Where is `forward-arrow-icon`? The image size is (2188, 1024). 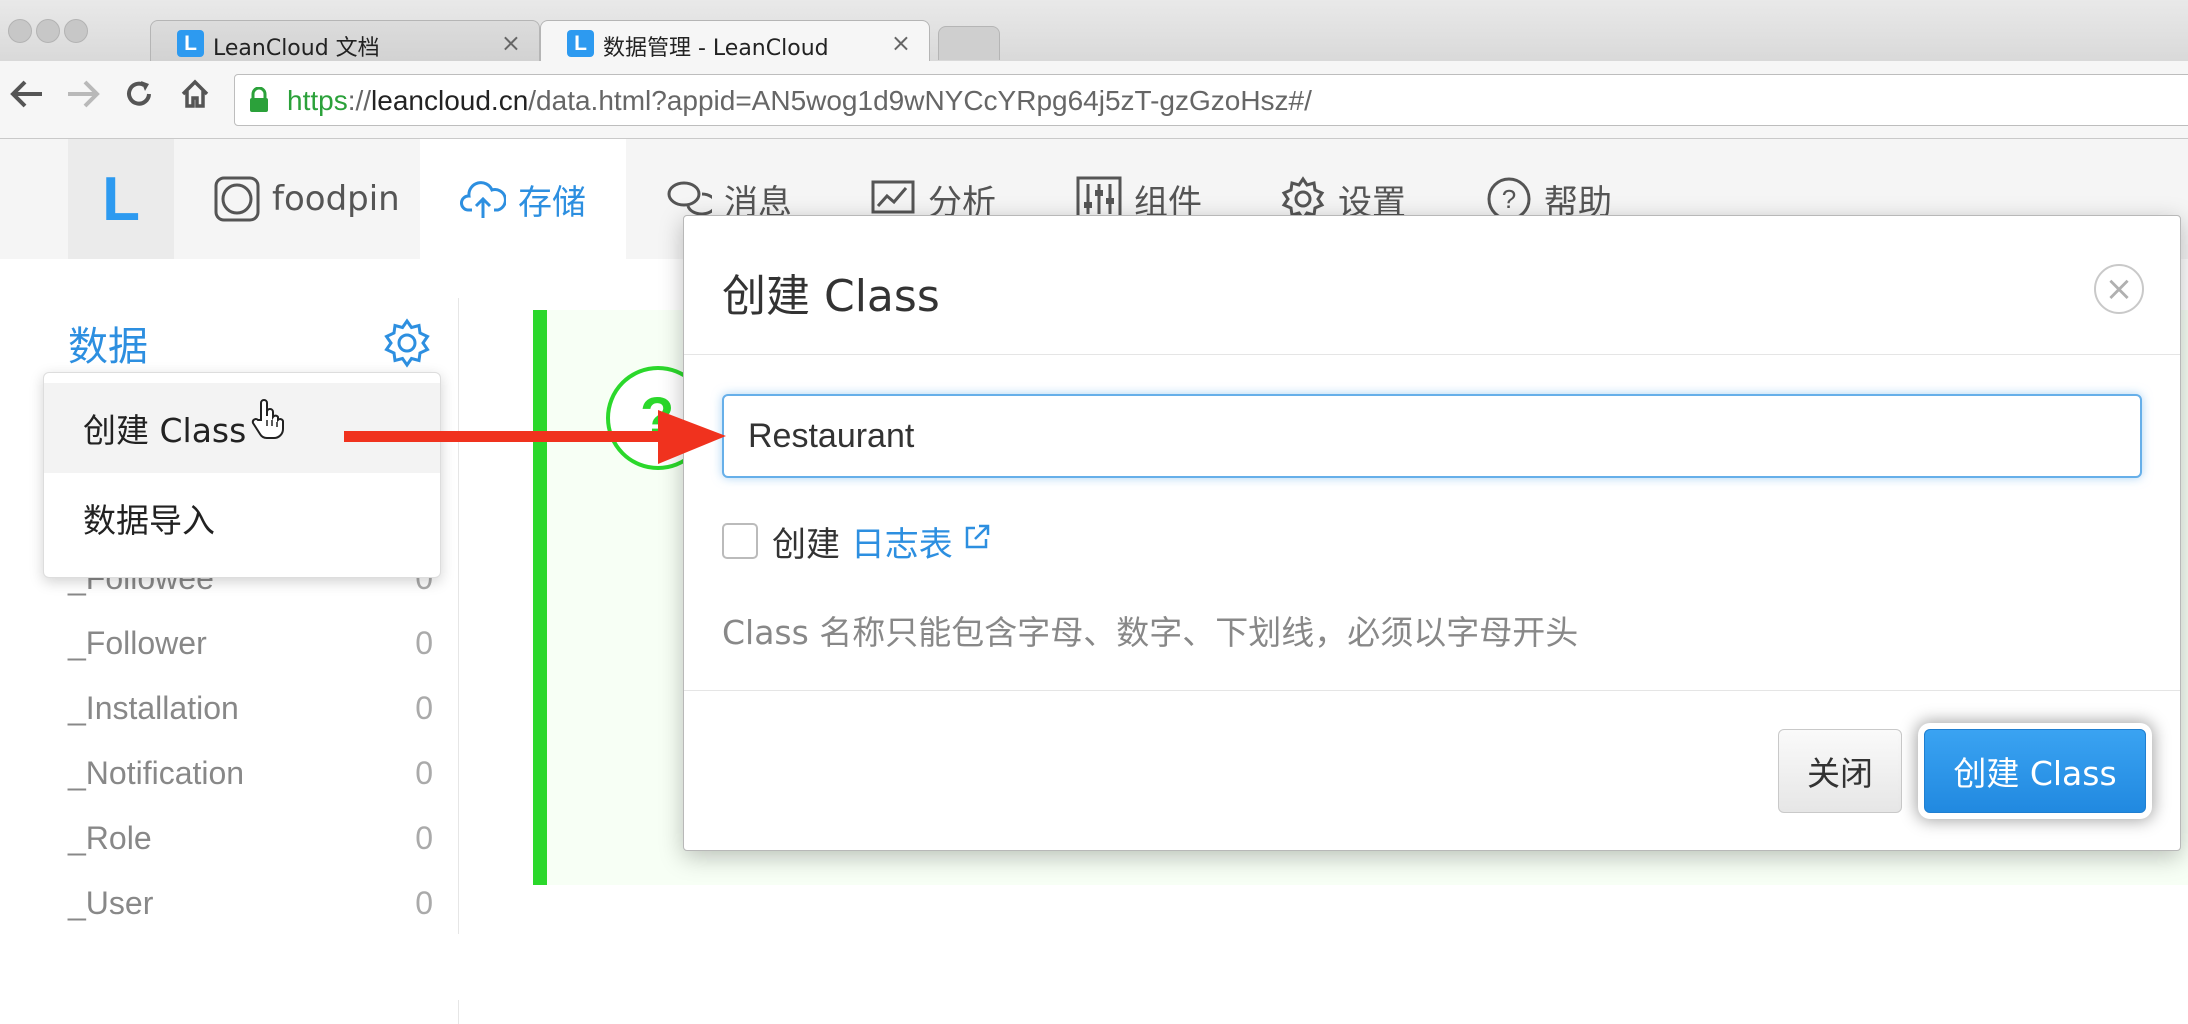
forward-arrow-icon is located at coordinates (83, 97).